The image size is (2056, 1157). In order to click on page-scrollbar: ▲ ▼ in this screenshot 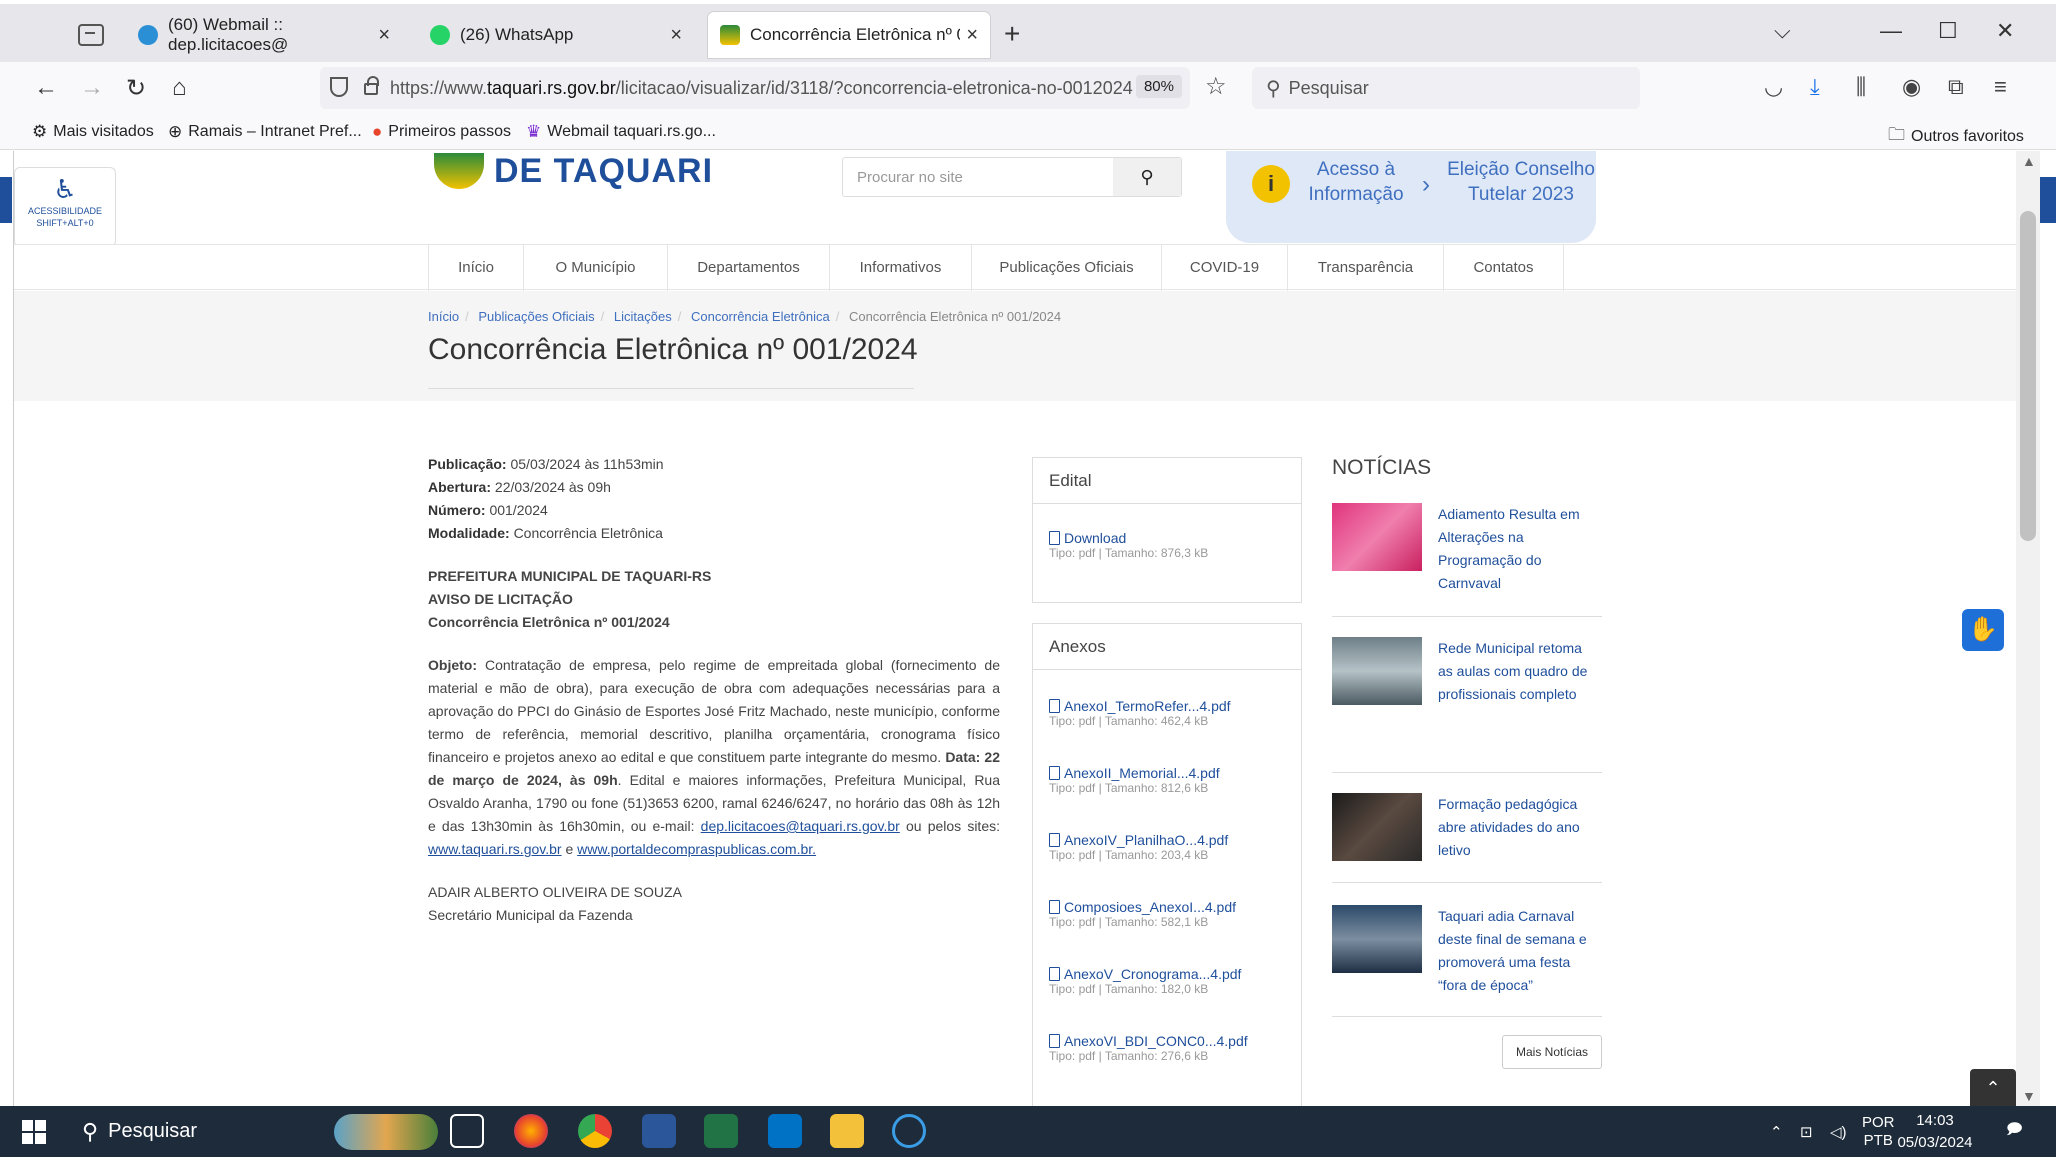, I will do `click(2028, 628)`.